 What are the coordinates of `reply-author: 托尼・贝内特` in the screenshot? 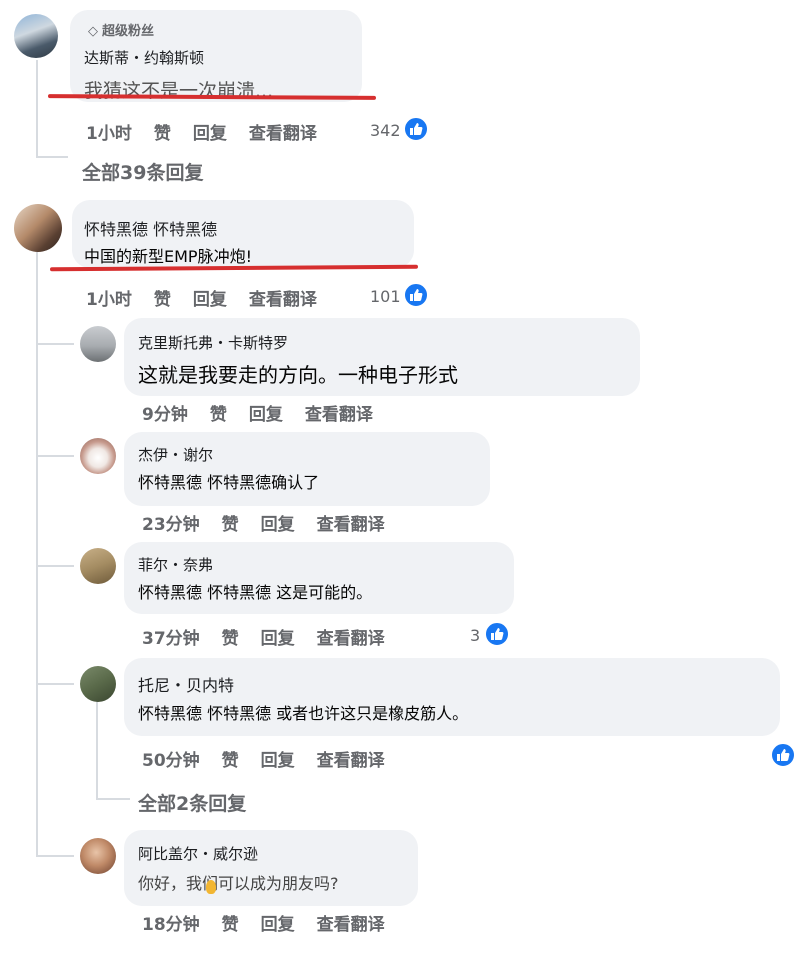 It's located at (186, 684).